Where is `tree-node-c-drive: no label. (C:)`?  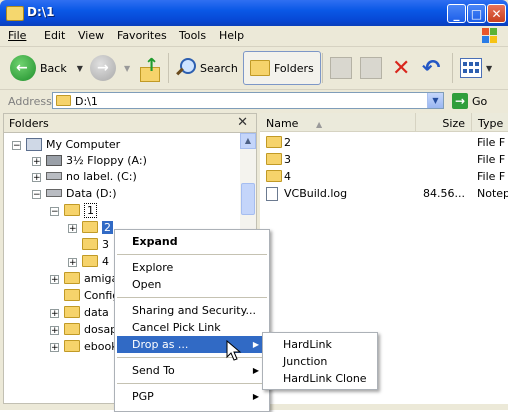
tree-node-c-drive: no label. (C:) is located at coordinates (91, 176).